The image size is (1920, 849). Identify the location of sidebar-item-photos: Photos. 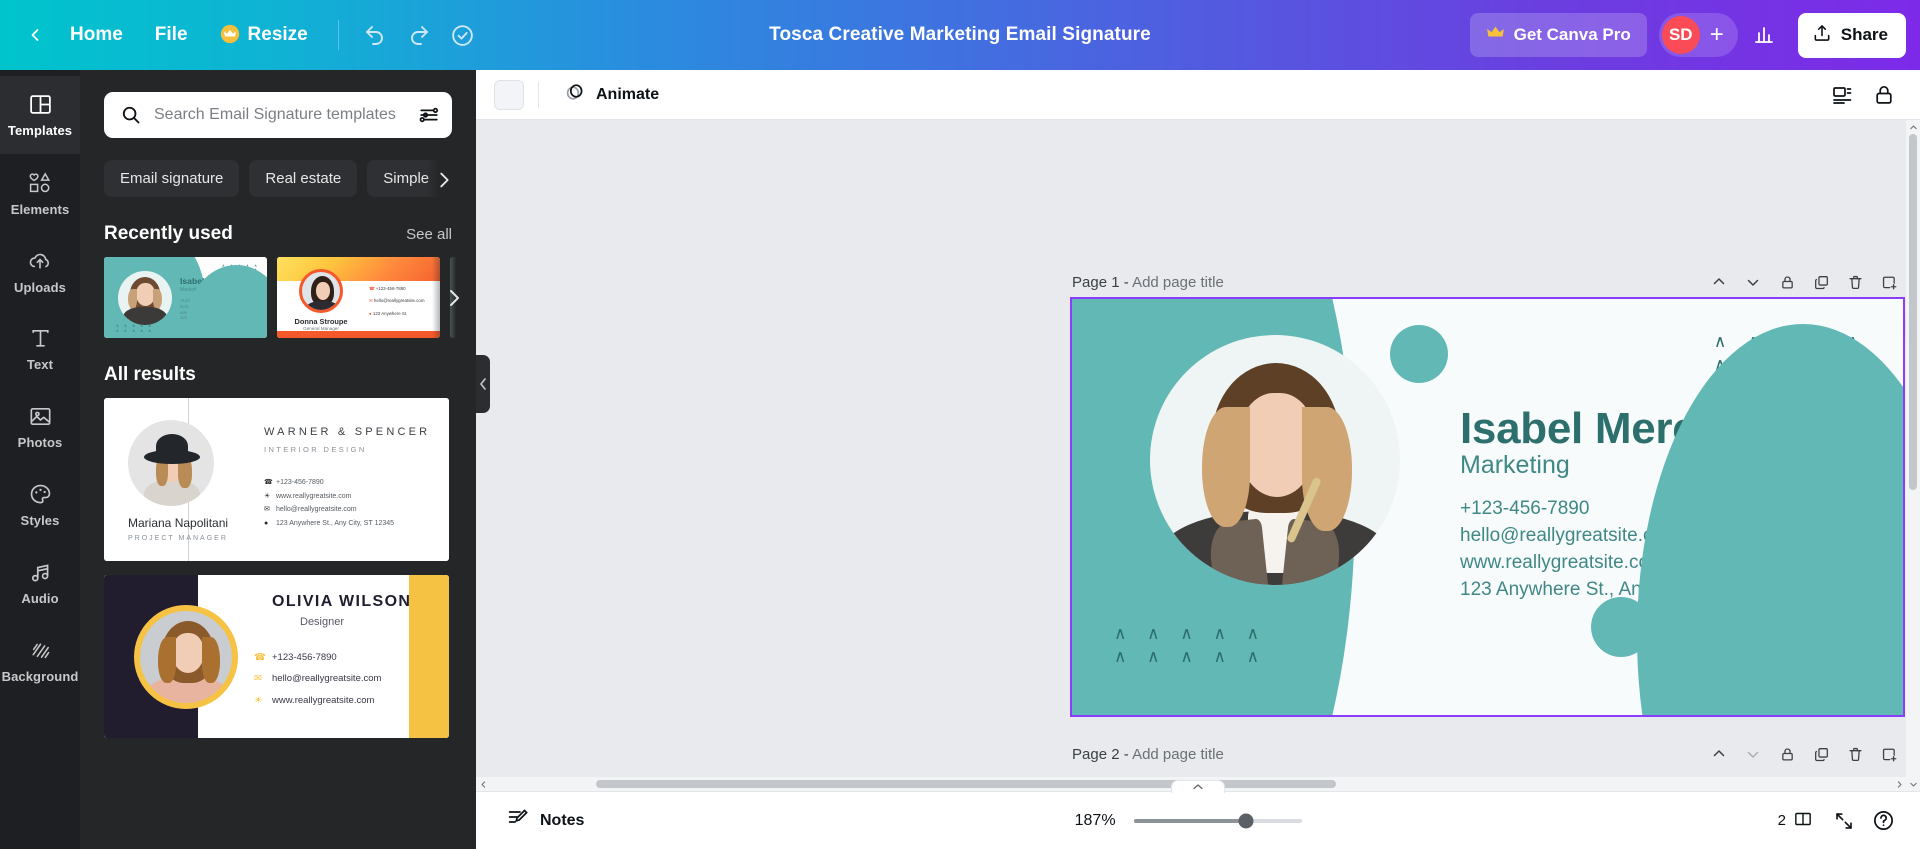
(40, 427).